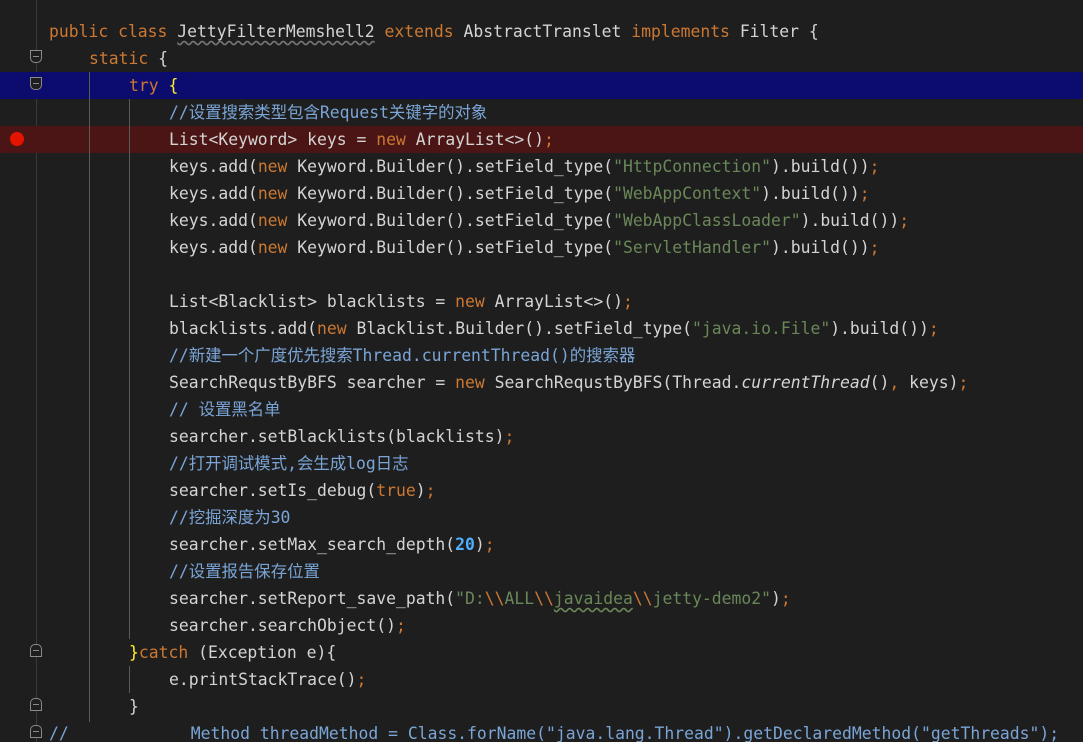  I want to click on token-keyword: try, so click(149, 85).